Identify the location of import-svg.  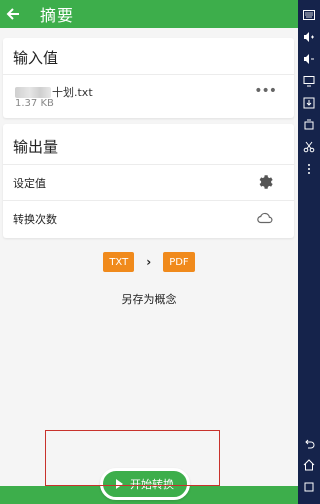
(309, 103).